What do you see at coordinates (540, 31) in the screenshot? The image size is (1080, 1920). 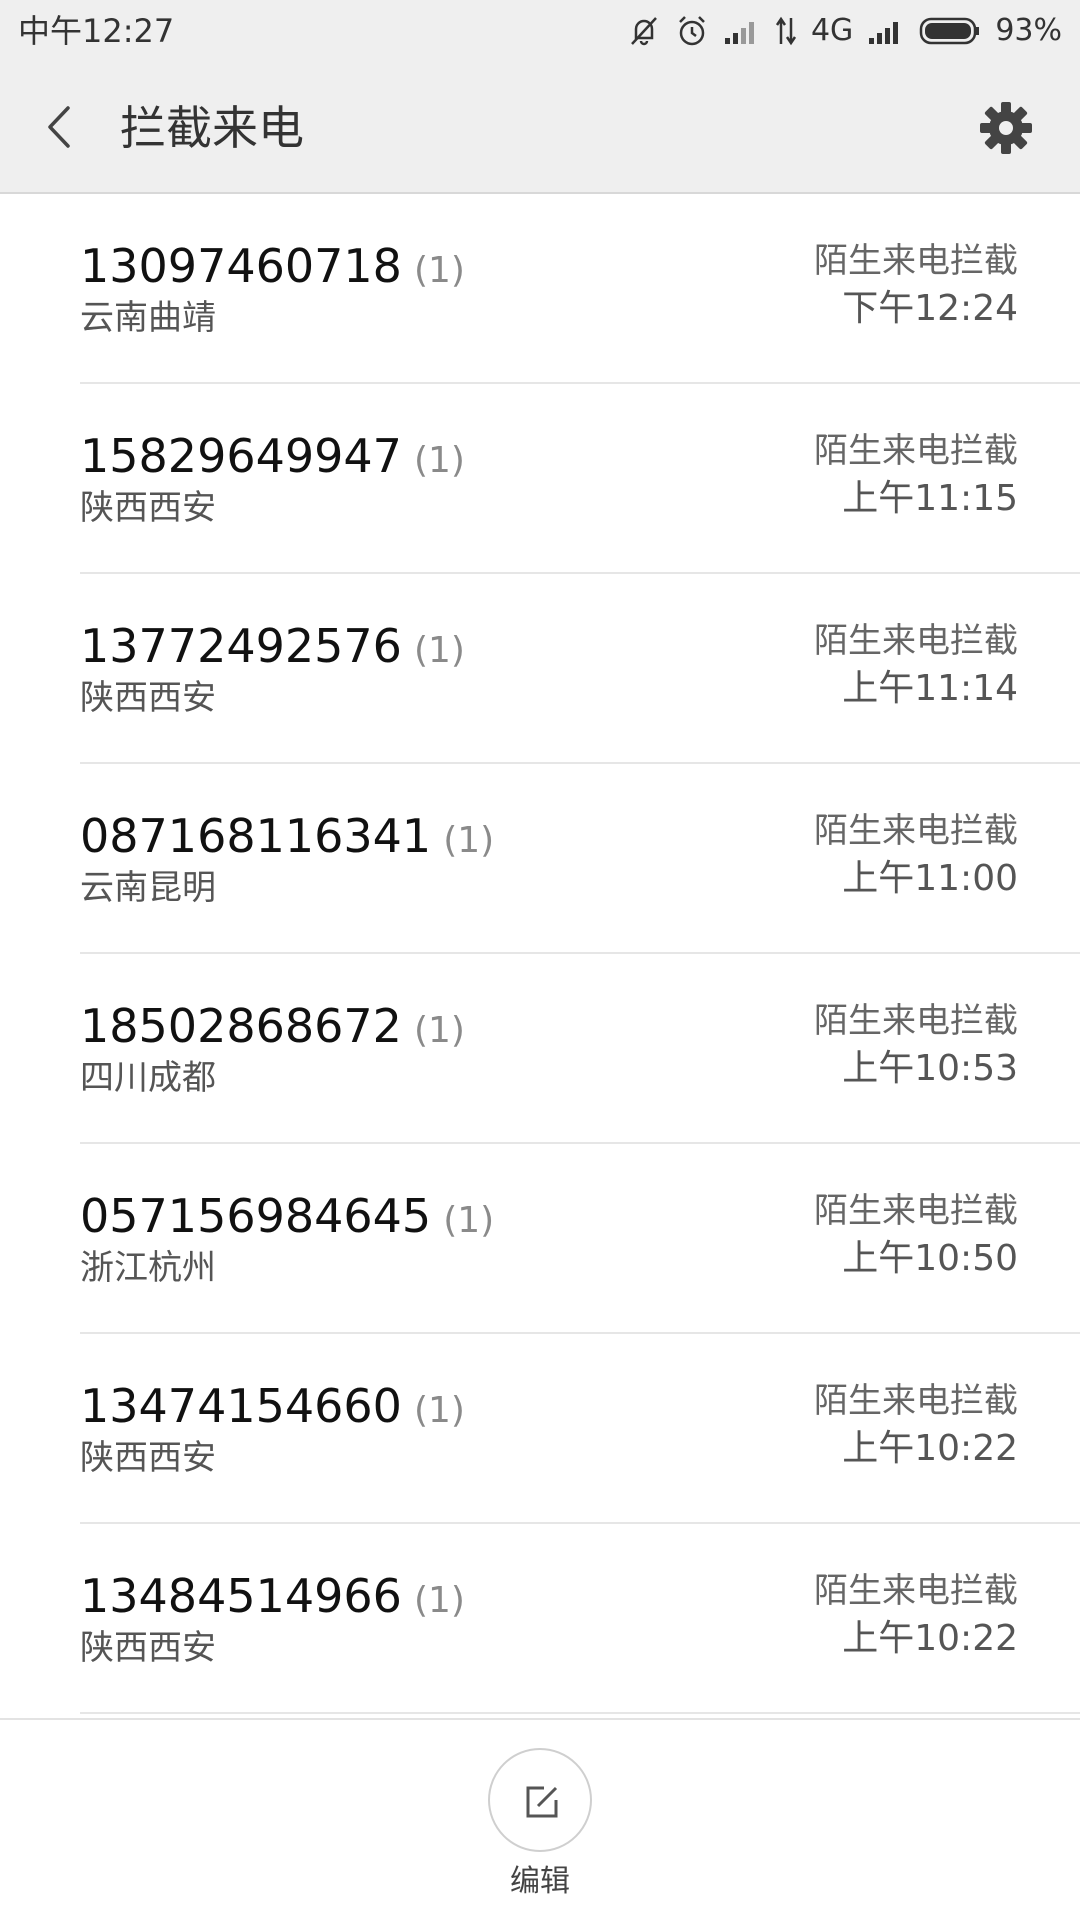 I see `status-bar: 中午12:27 4G 93%` at bounding box center [540, 31].